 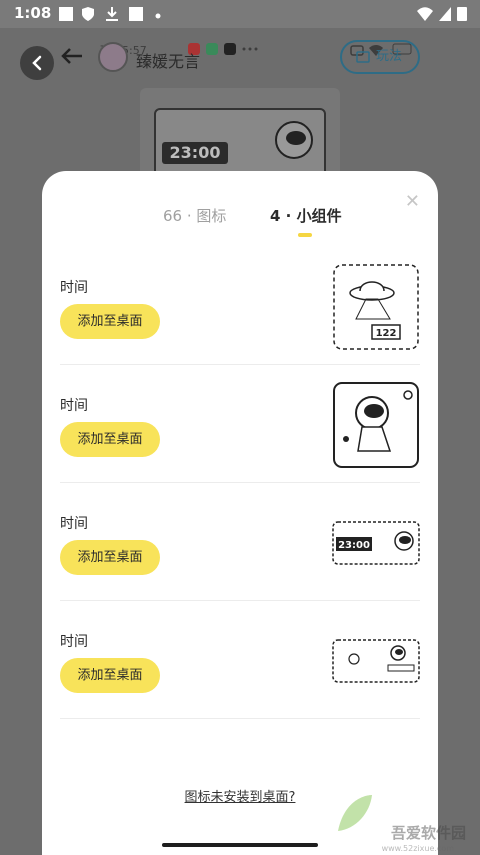 What do you see at coordinates (386, 333) in the screenshot?
I see `countdown-days: 122` at bounding box center [386, 333].